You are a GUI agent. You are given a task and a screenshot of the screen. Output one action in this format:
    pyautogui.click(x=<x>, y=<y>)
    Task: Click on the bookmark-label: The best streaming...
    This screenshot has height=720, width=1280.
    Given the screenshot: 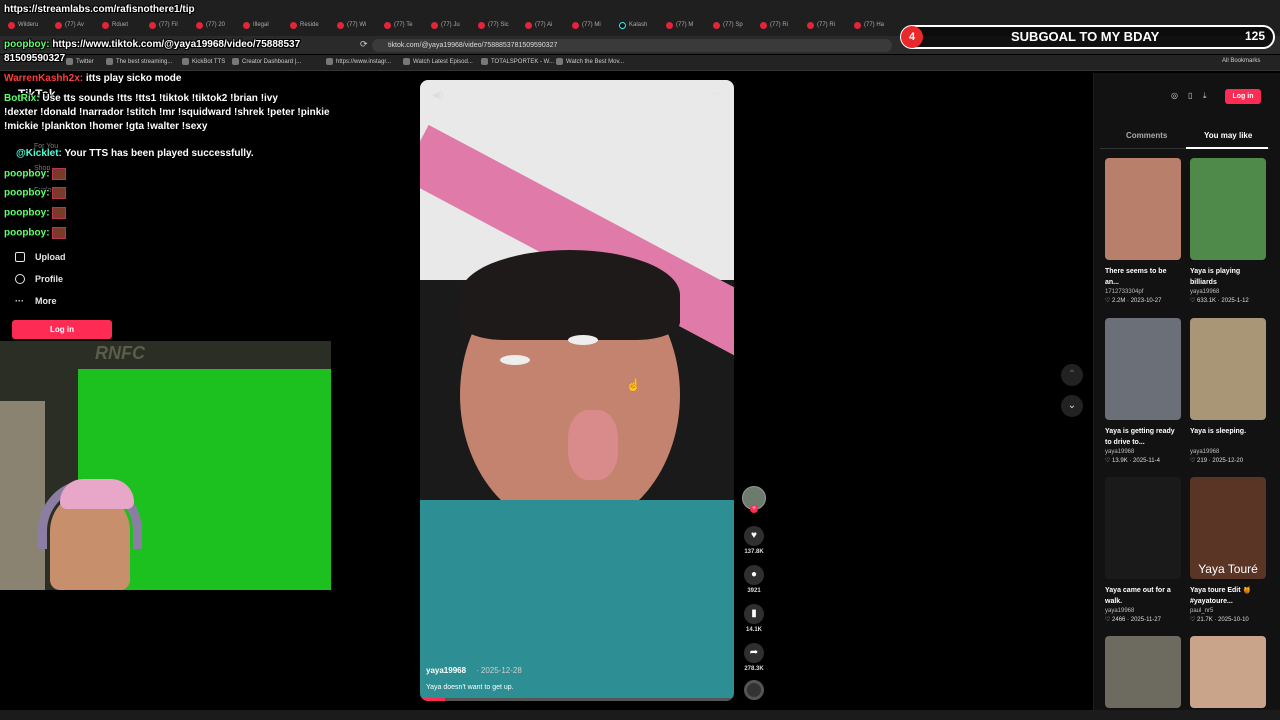 What is the action you would take?
    pyautogui.click(x=144, y=61)
    